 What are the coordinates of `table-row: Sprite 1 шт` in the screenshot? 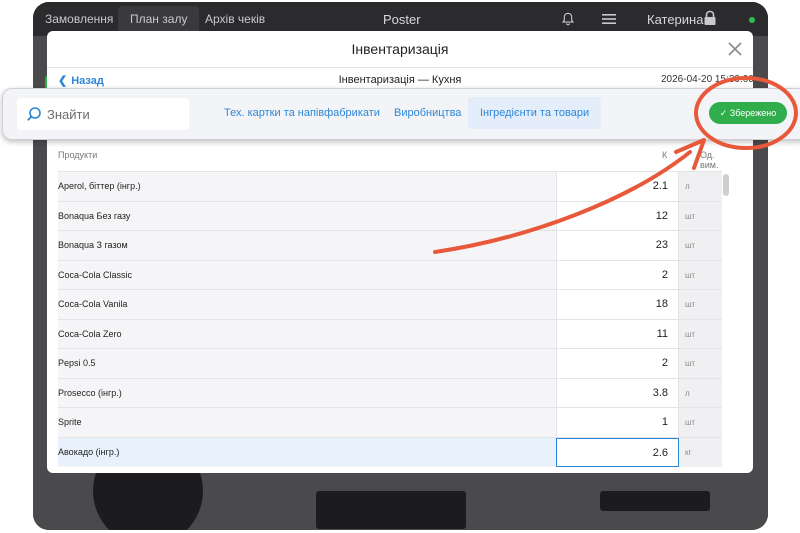 It's located at (390, 422).